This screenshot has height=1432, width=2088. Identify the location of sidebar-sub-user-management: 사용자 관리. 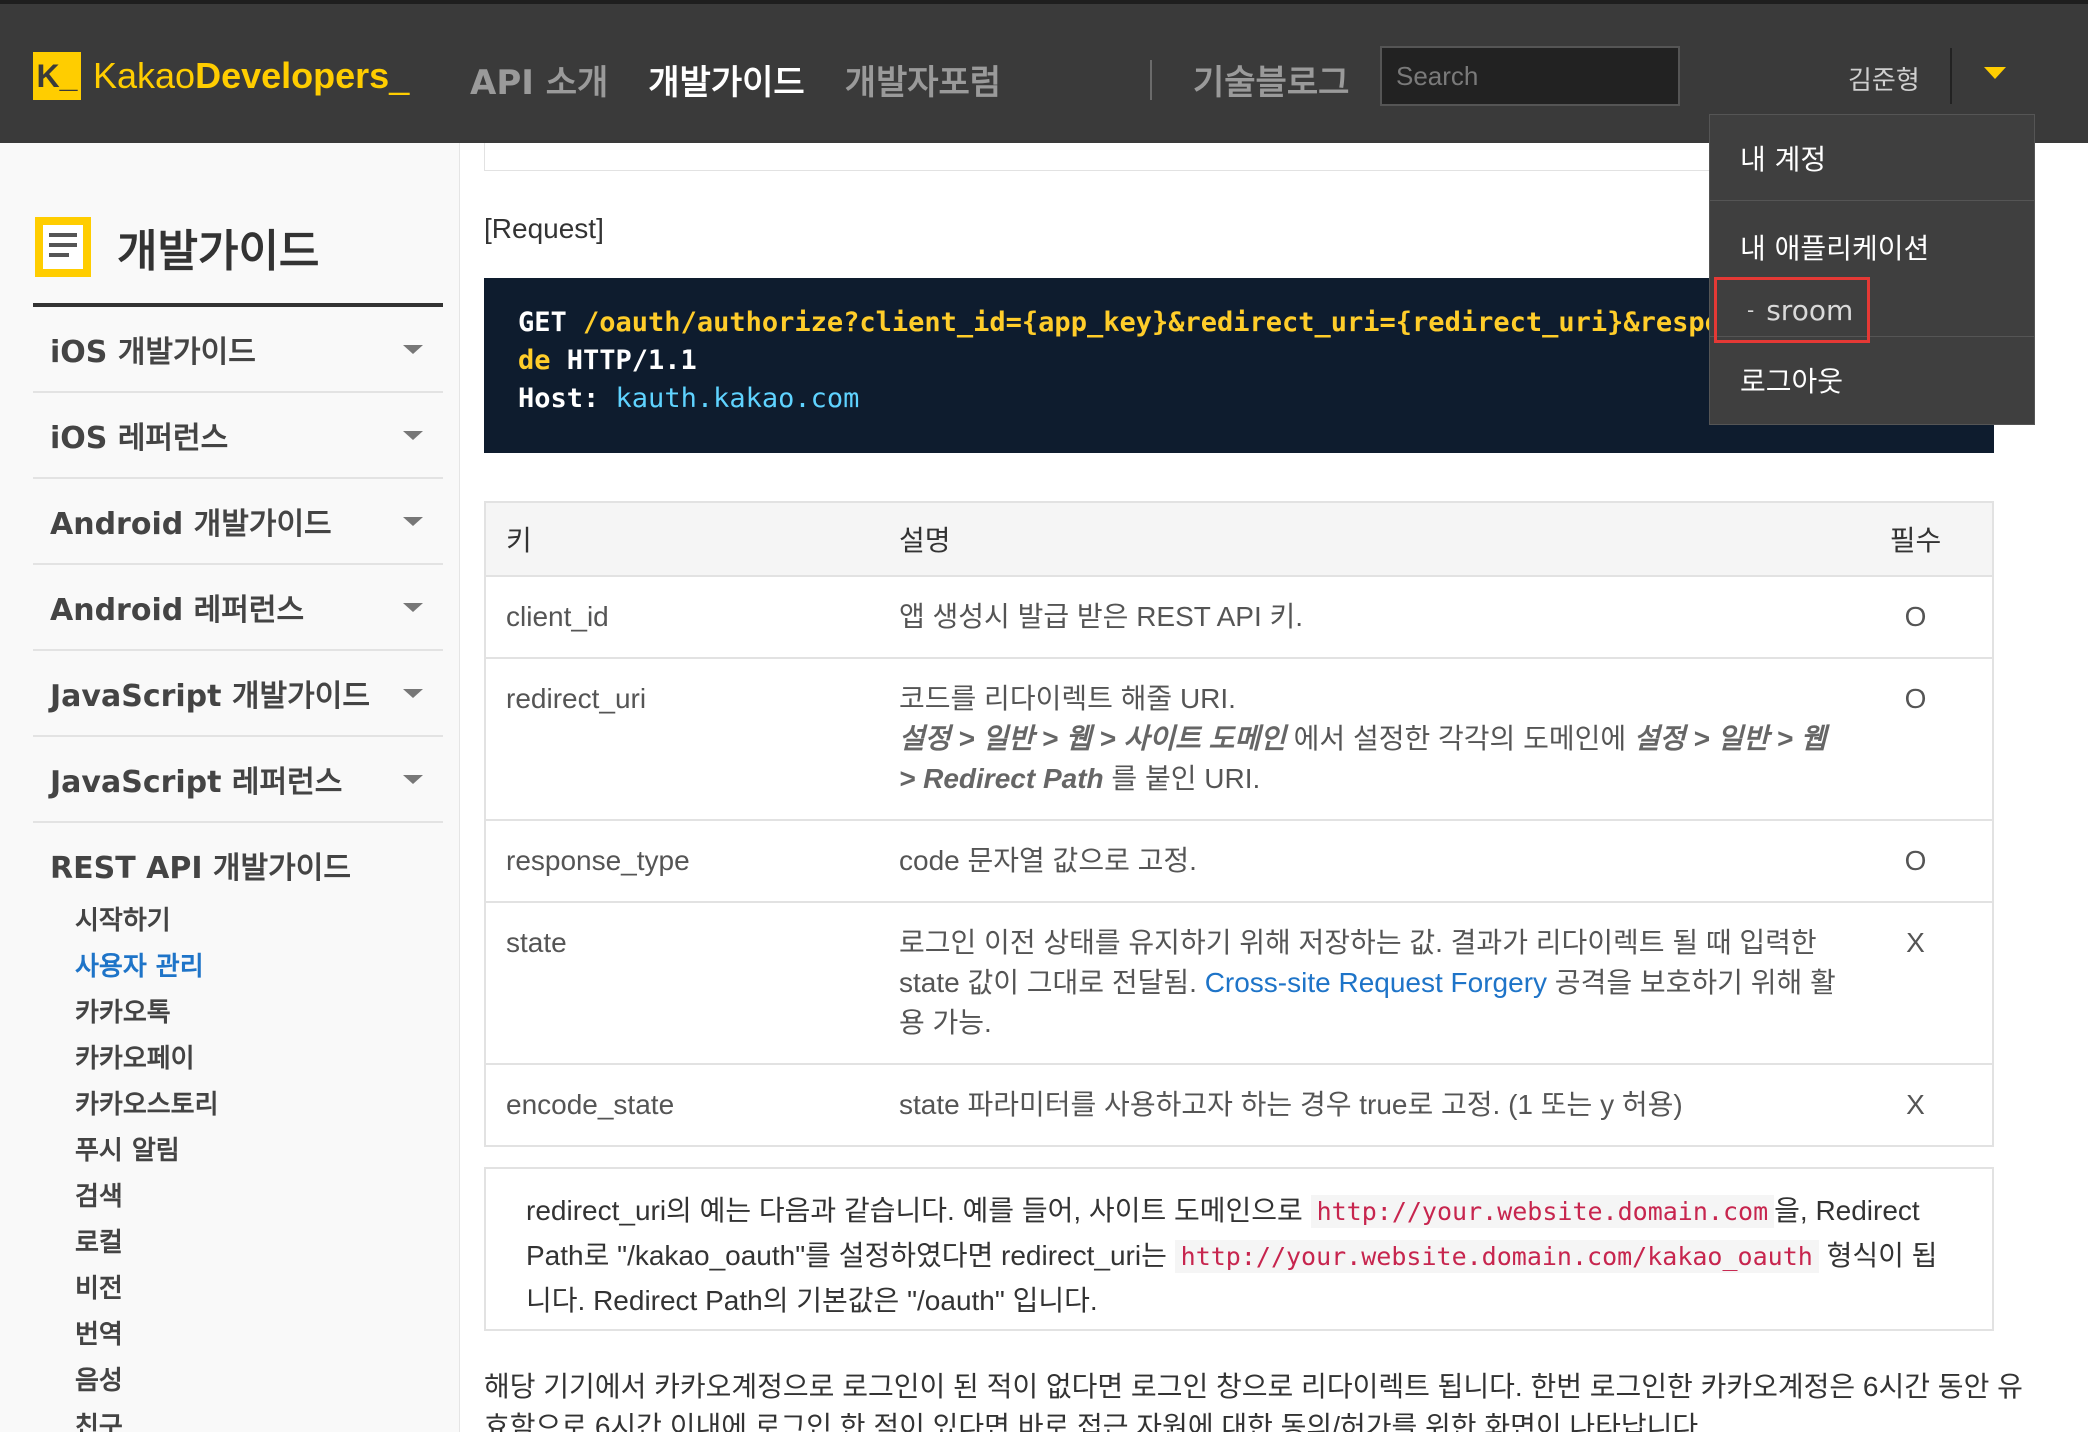
(147, 969).